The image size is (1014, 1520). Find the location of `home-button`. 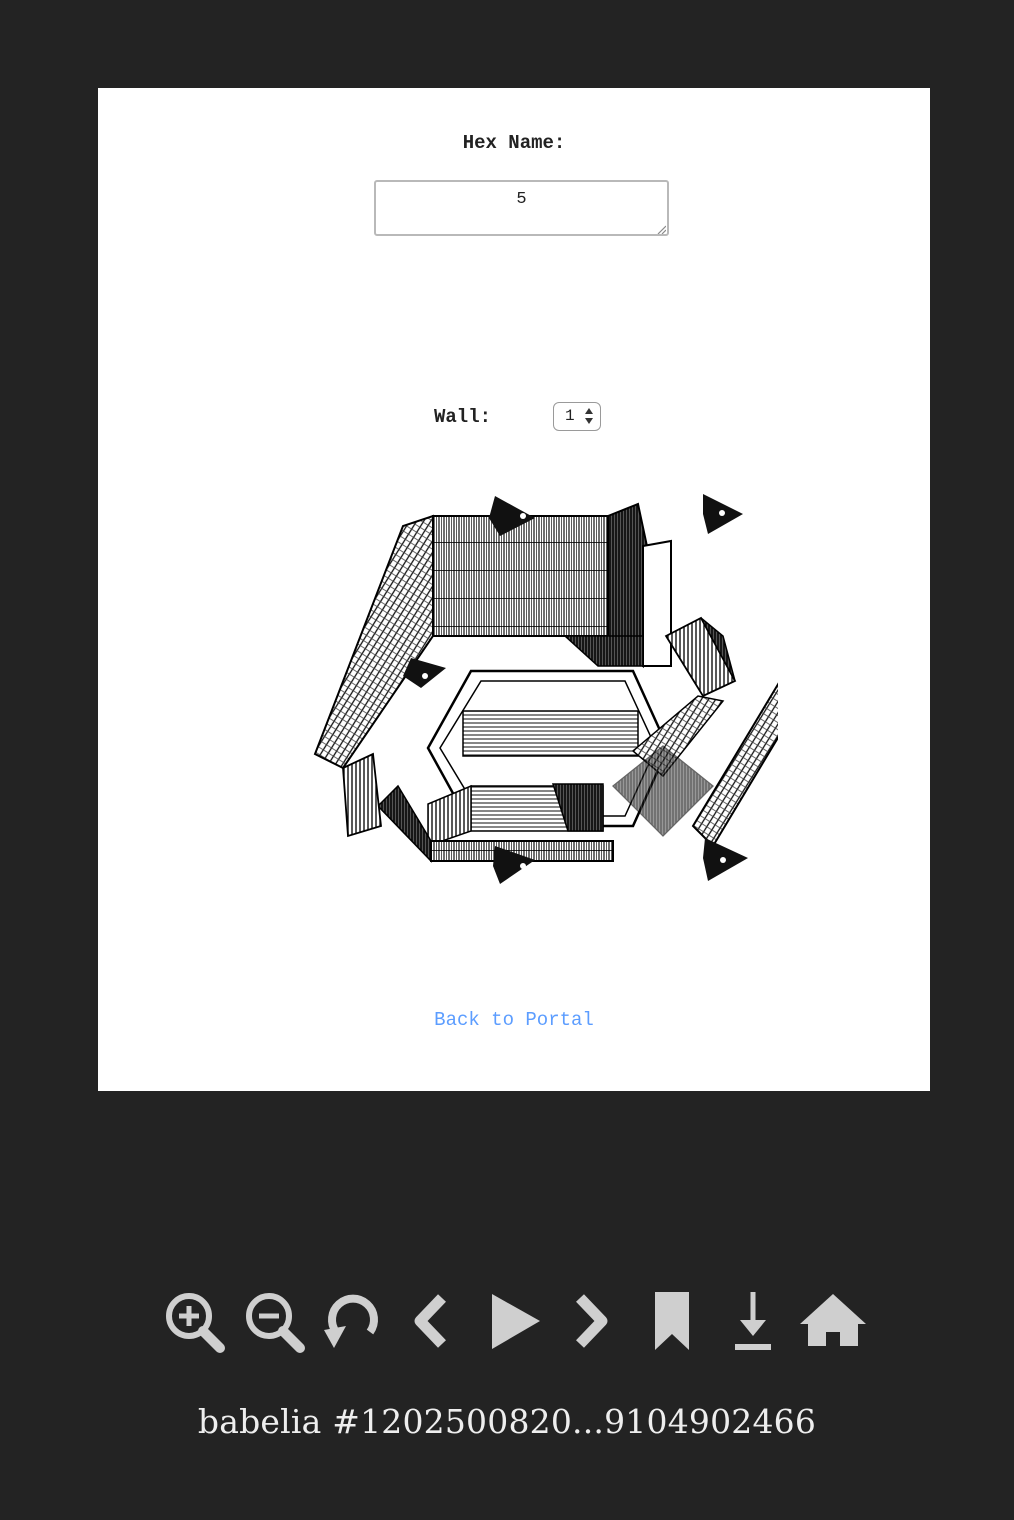

home-button is located at coordinates (833, 1321).